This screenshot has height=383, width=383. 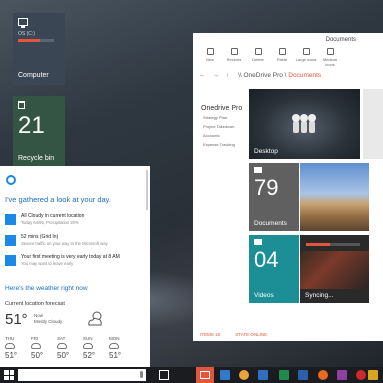 I want to click on videos-folder-tile: 04 Videos, so click(x=274, y=269).